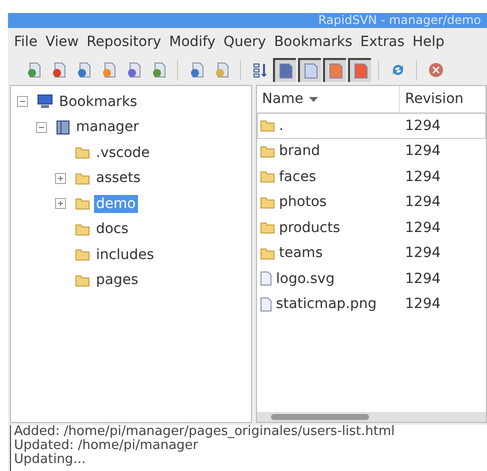 This screenshot has height=471, width=487. What do you see at coordinates (125, 255) in the screenshot?
I see `tree-item: includes` at bounding box center [125, 255].